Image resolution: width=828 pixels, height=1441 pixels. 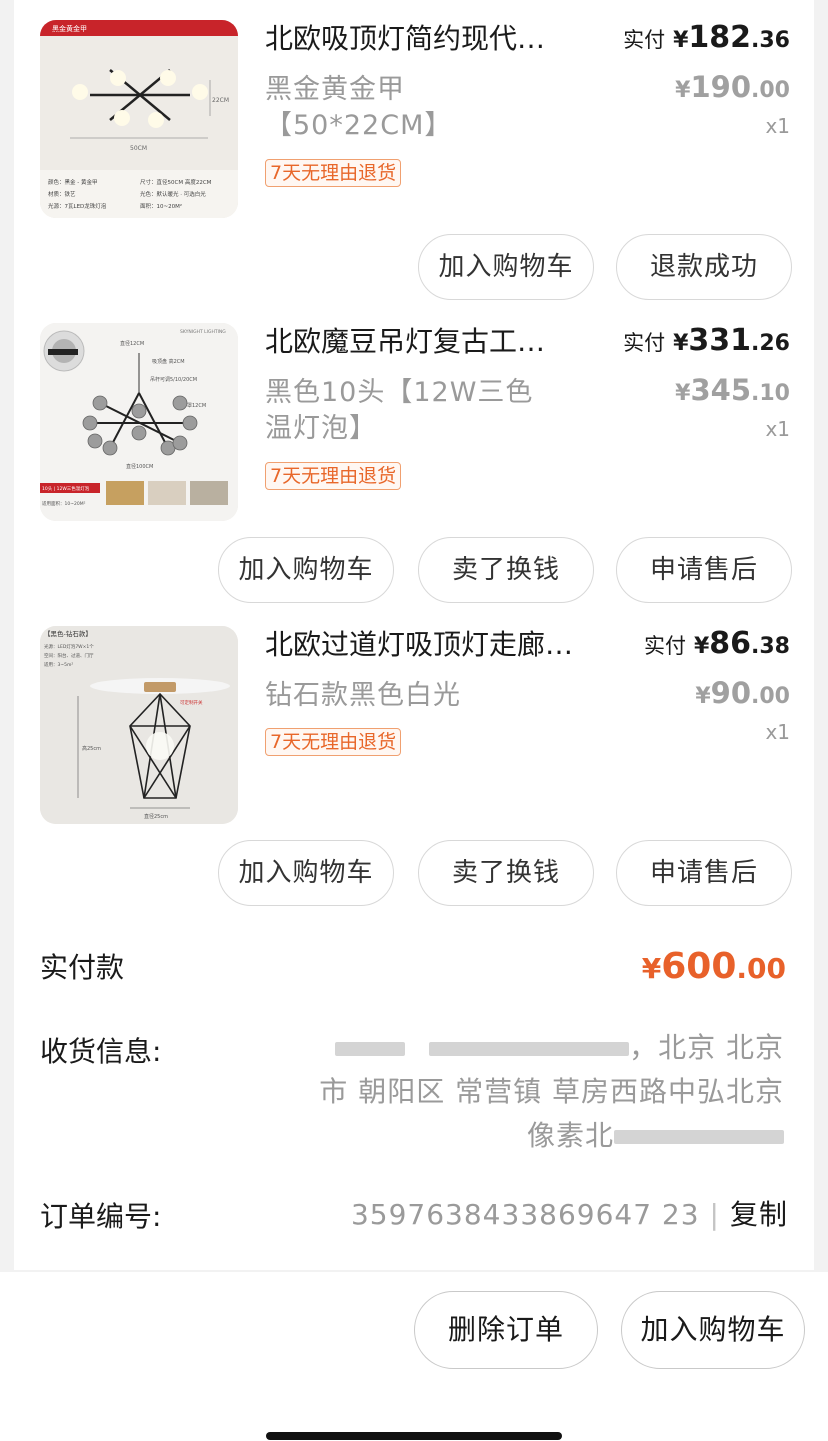 What do you see at coordinates (91, 748) in the screenshot?
I see `svg-text: 高25cm` at bounding box center [91, 748].